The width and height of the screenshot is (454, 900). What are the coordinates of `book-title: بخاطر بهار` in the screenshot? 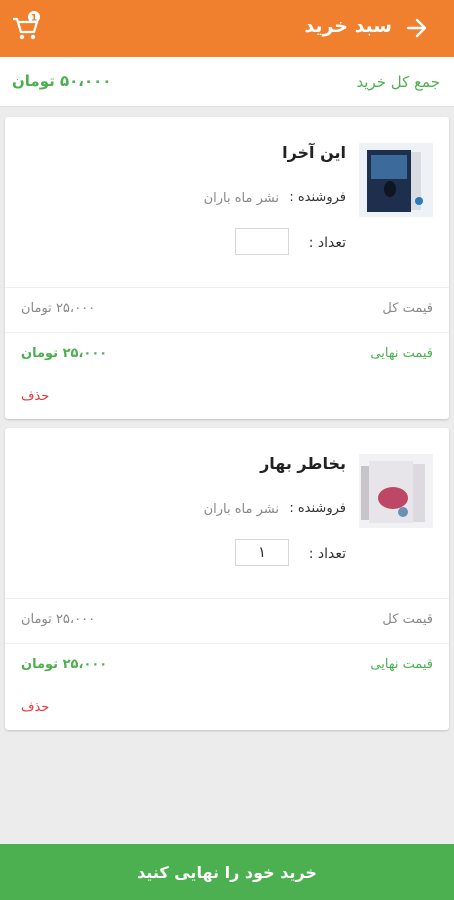 It's located at (303, 463).